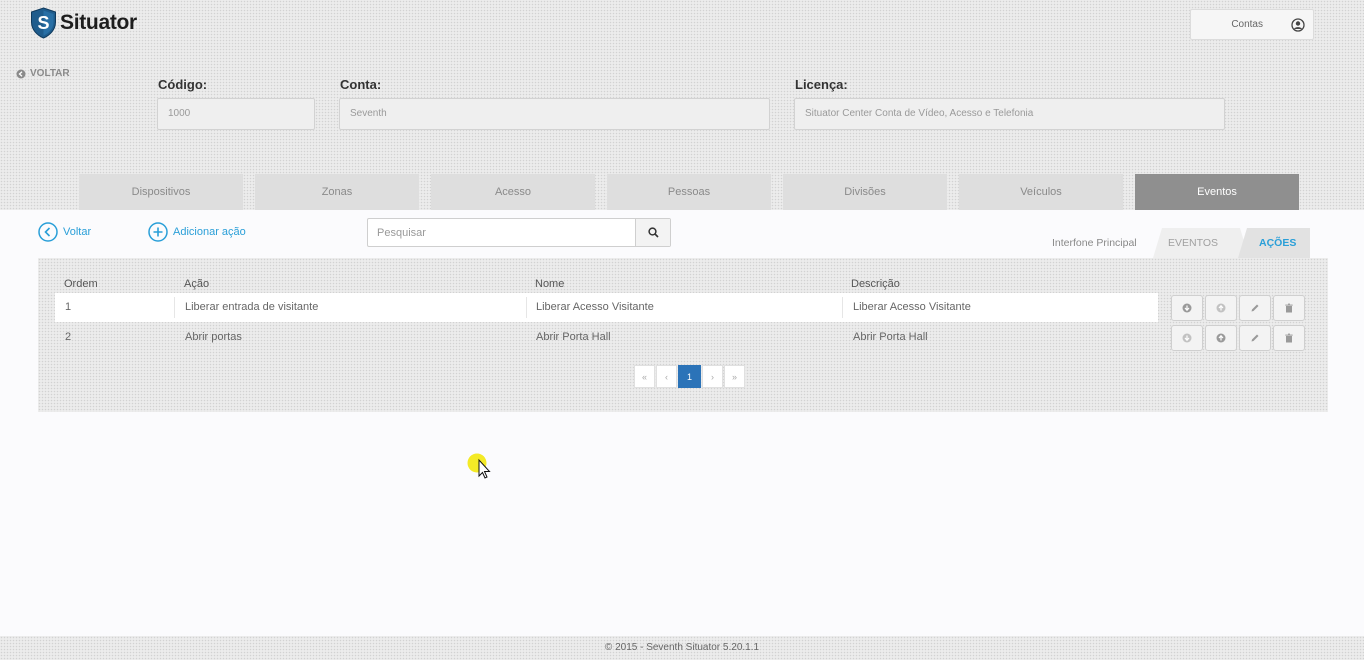 The image size is (1364, 660). What do you see at coordinates (550, 284) in the screenshot?
I see `column-header-nome: Nome` at bounding box center [550, 284].